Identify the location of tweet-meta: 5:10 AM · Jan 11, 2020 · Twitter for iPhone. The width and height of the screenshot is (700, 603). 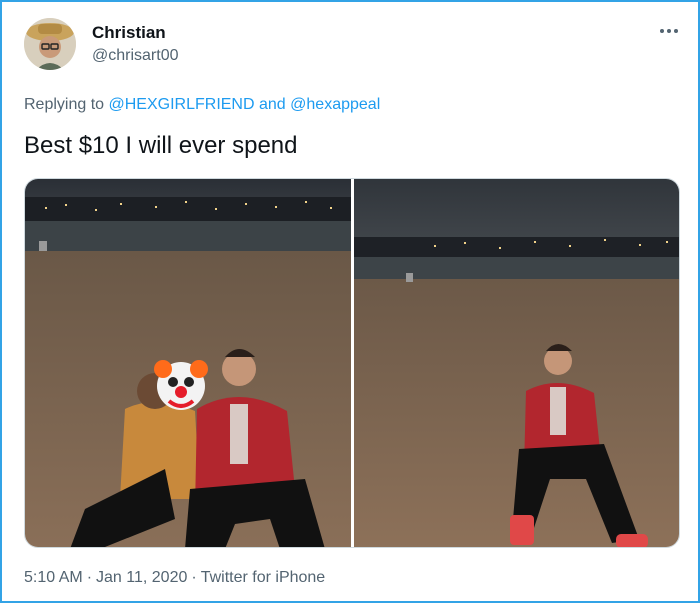
(174, 578).